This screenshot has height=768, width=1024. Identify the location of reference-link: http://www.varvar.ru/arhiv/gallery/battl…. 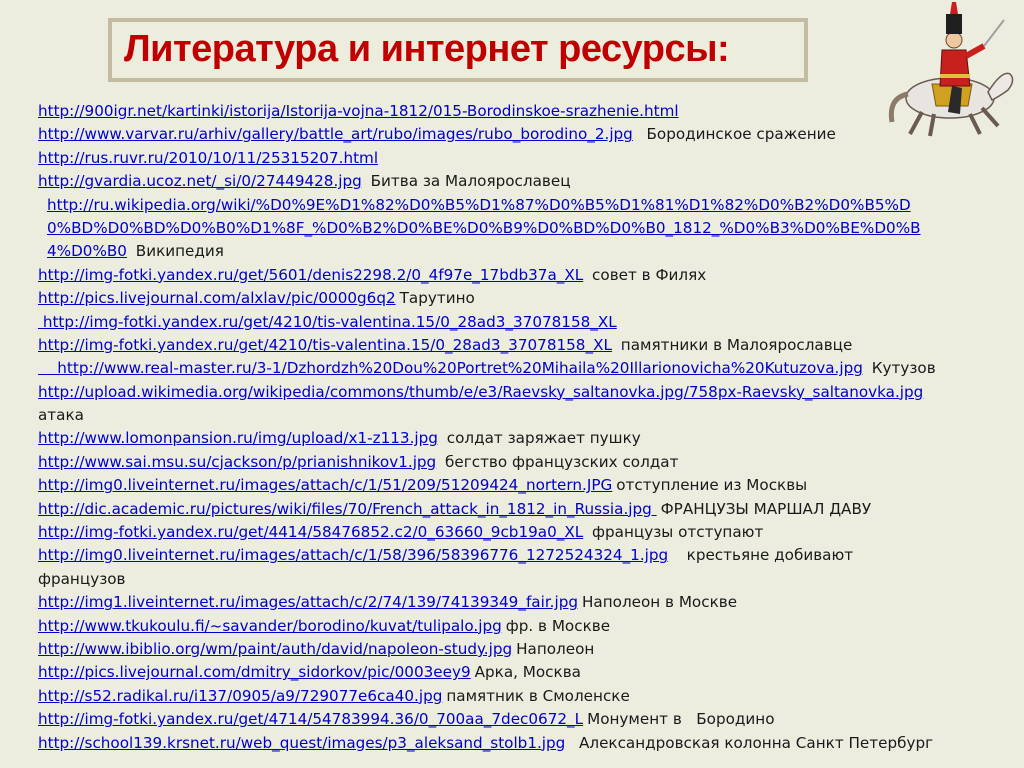
(335, 134).